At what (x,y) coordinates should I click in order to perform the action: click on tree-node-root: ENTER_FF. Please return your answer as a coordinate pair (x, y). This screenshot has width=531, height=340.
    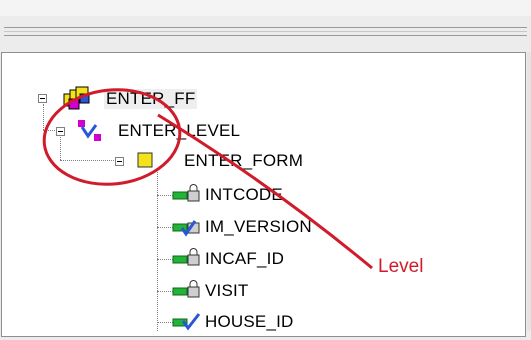
    Looking at the image, I should click on (129, 99).